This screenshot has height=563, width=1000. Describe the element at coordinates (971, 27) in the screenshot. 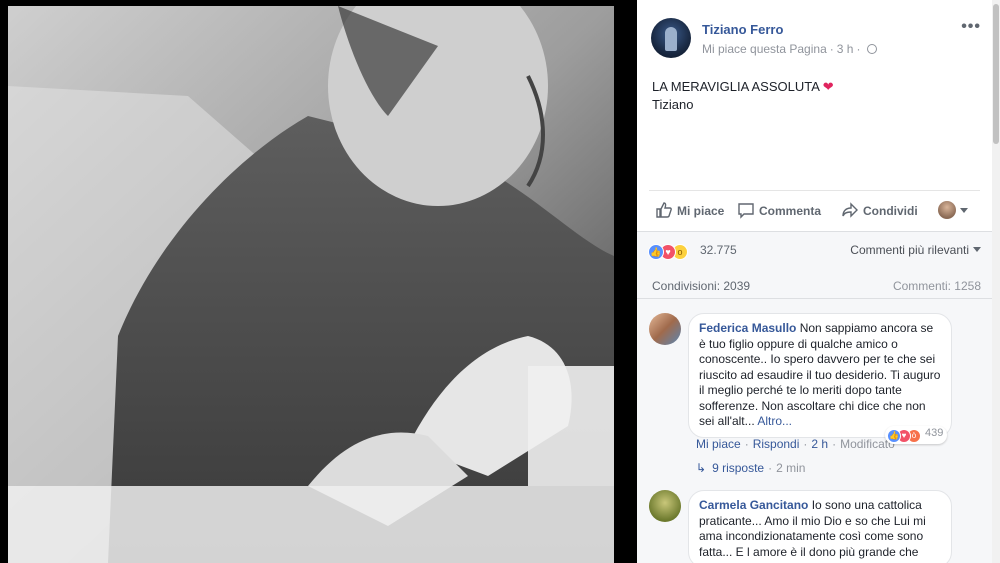

I see `more-options-icon: •••` at that location.